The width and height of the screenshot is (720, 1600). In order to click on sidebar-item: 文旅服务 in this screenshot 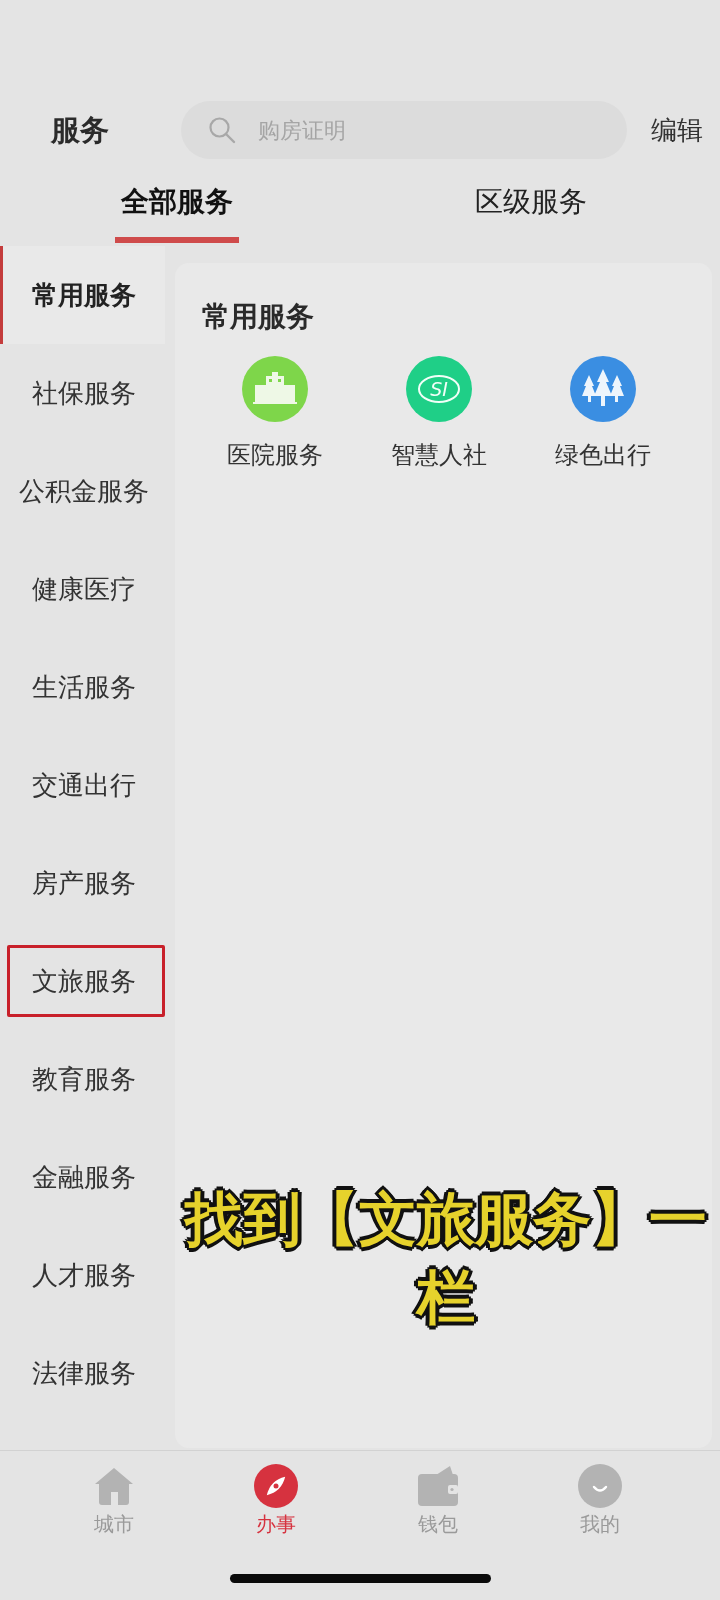, I will do `click(82, 981)`.